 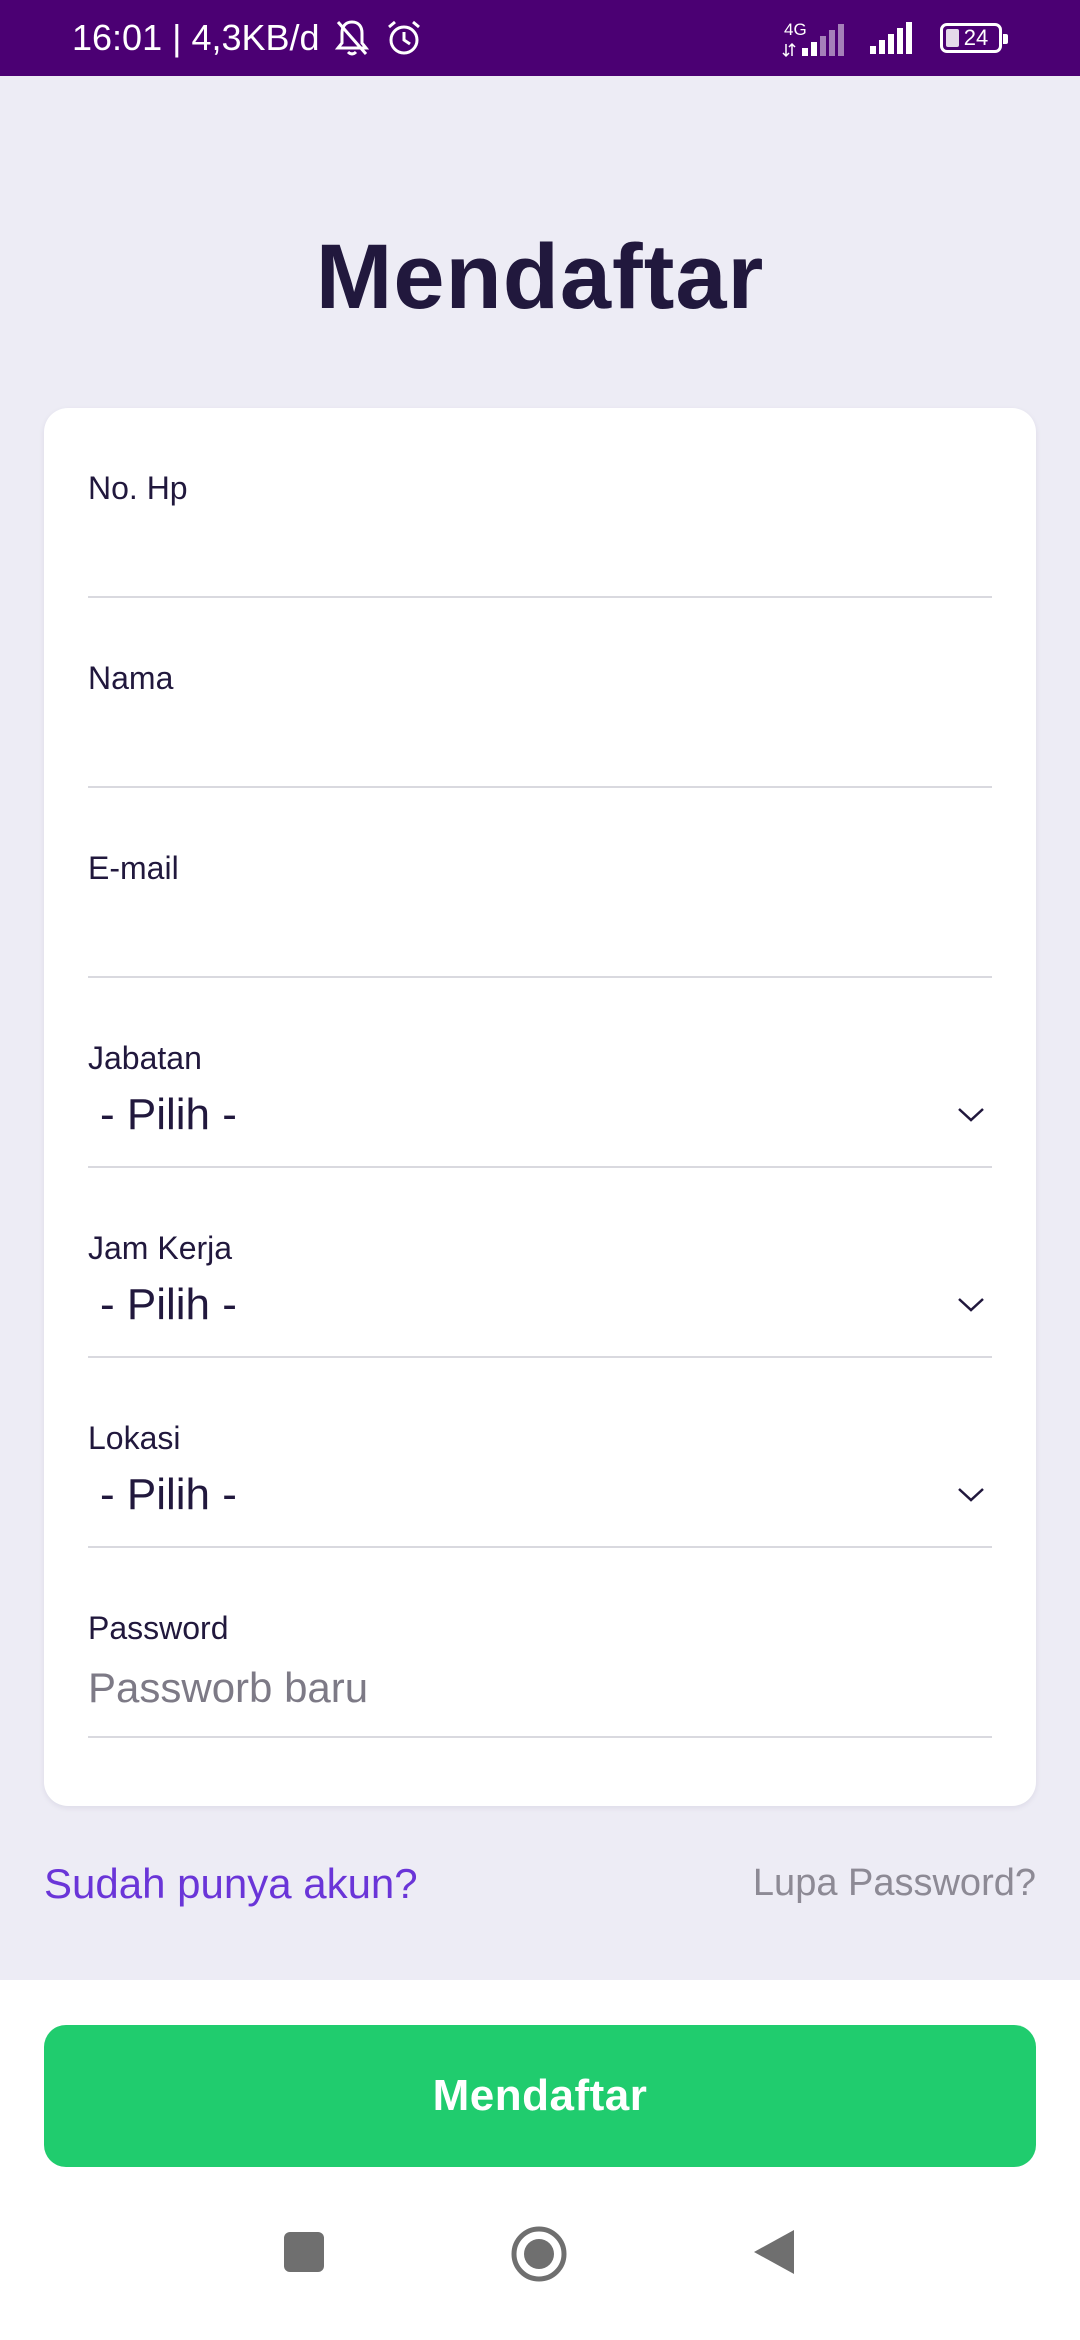 What do you see at coordinates (540, 503) in the screenshot?
I see `phone-field: No. Hp` at bounding box center [540, 503].